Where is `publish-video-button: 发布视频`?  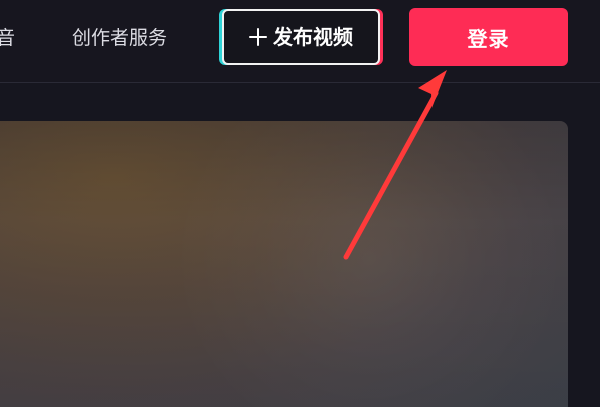
publish-video-button: 发布视频 is located at coordinates (301, 37).